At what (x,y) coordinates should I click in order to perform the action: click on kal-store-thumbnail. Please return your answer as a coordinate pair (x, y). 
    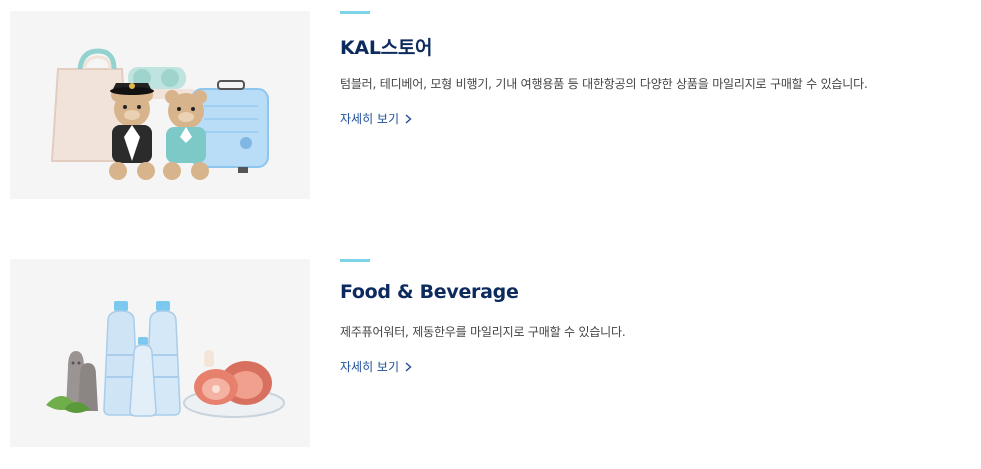
    Looking at the image, I should click on (160, 105).